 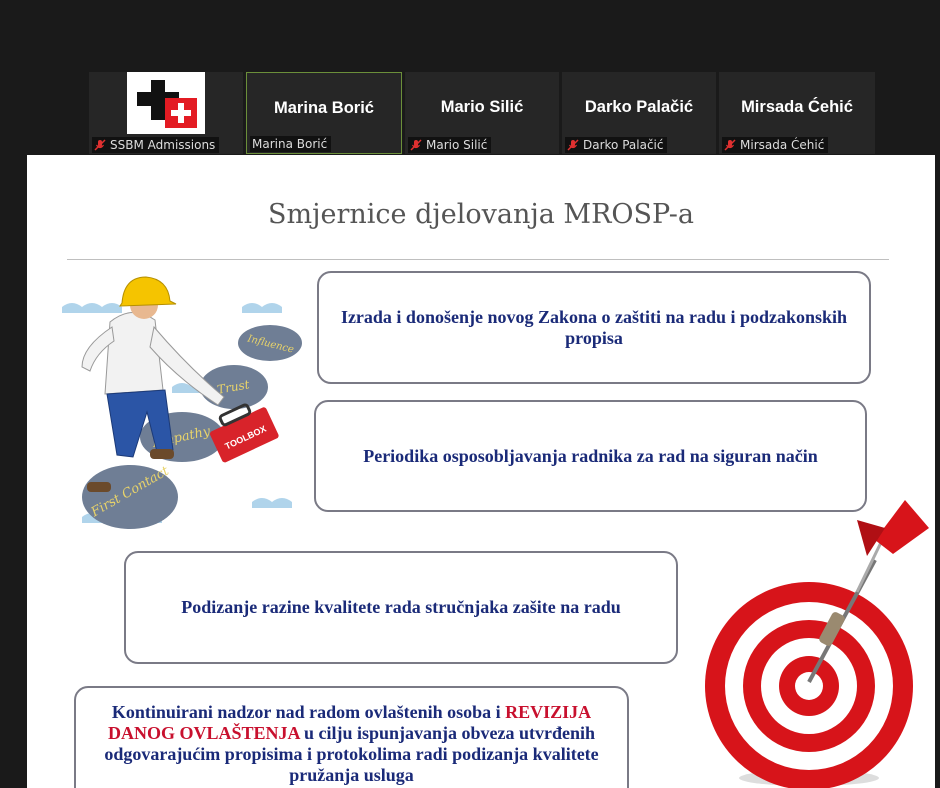 I want to click on participant-name: Mario Silić, so click(x=482, y=107).